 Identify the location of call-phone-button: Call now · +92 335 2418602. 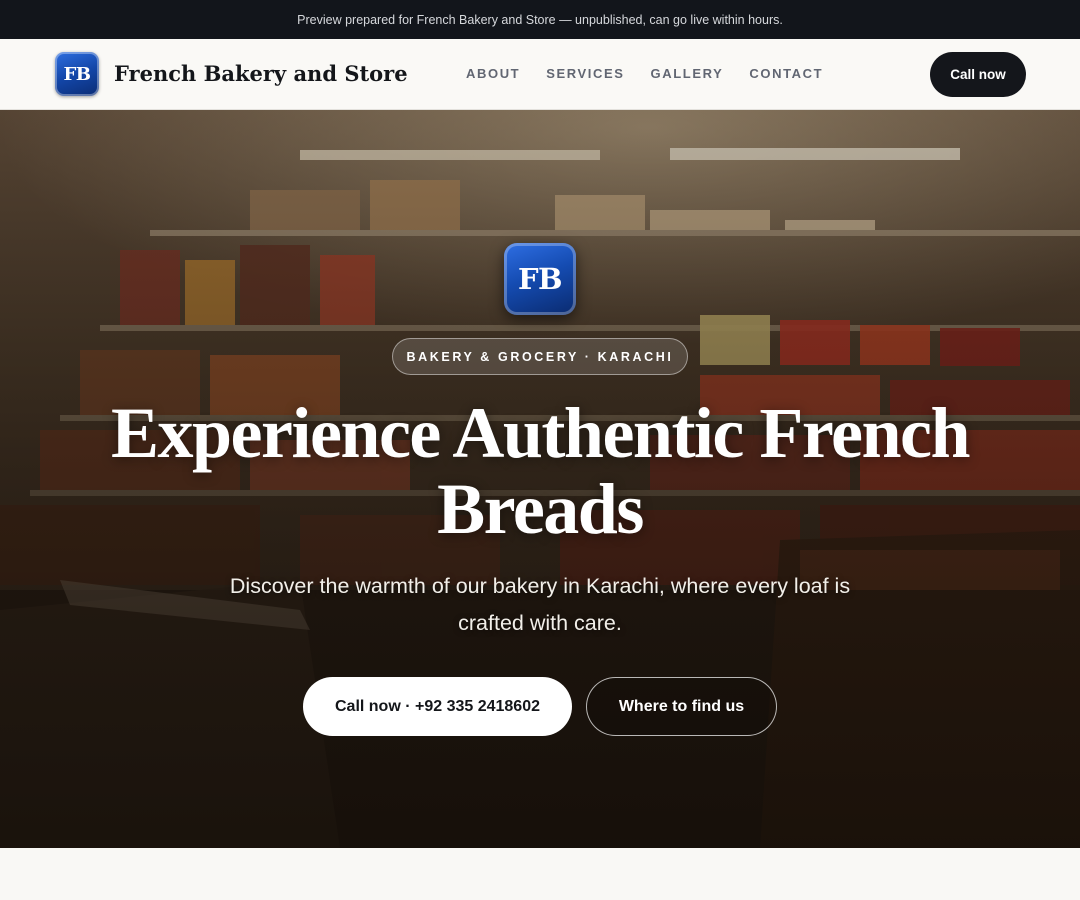
(437, 706).